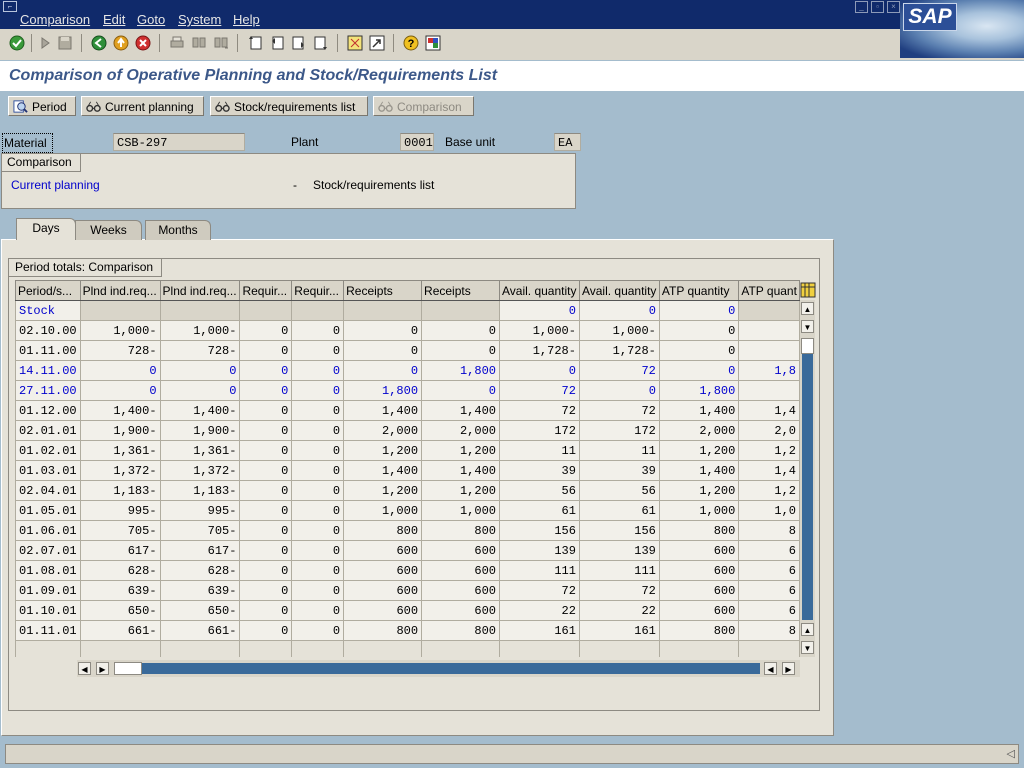 The height and width of the screenshot is (768, 1024). What do you see at coordinates (55, 19) in the screenshot?
I see `menu-comparison: Comparison` at bounding box center [55, 19].